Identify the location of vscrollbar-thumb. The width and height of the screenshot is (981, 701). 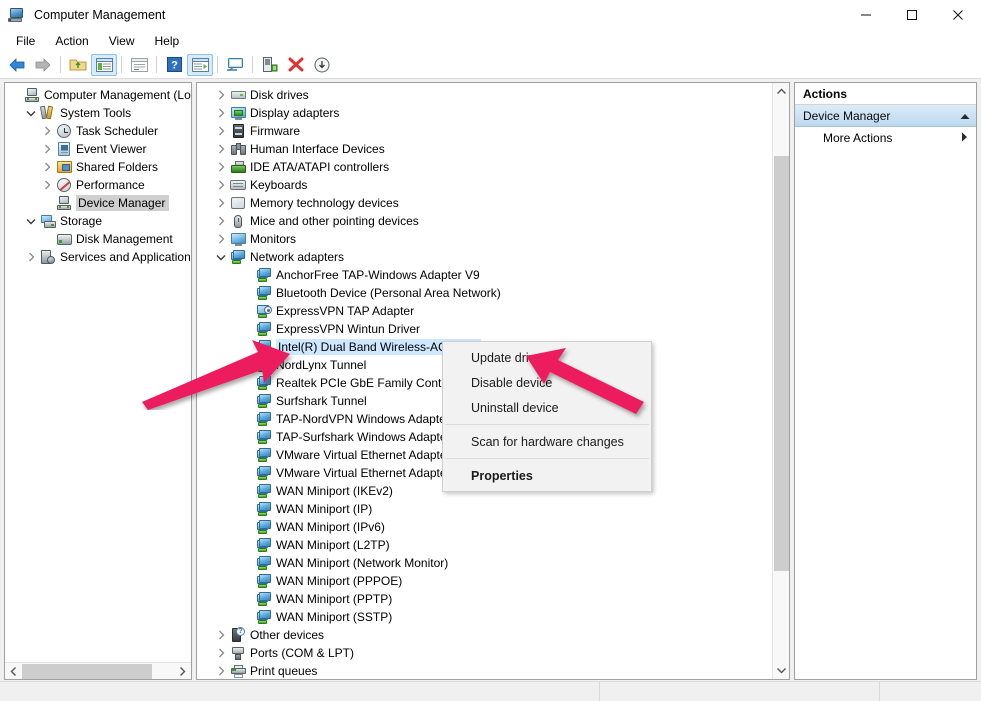
(781, 363).